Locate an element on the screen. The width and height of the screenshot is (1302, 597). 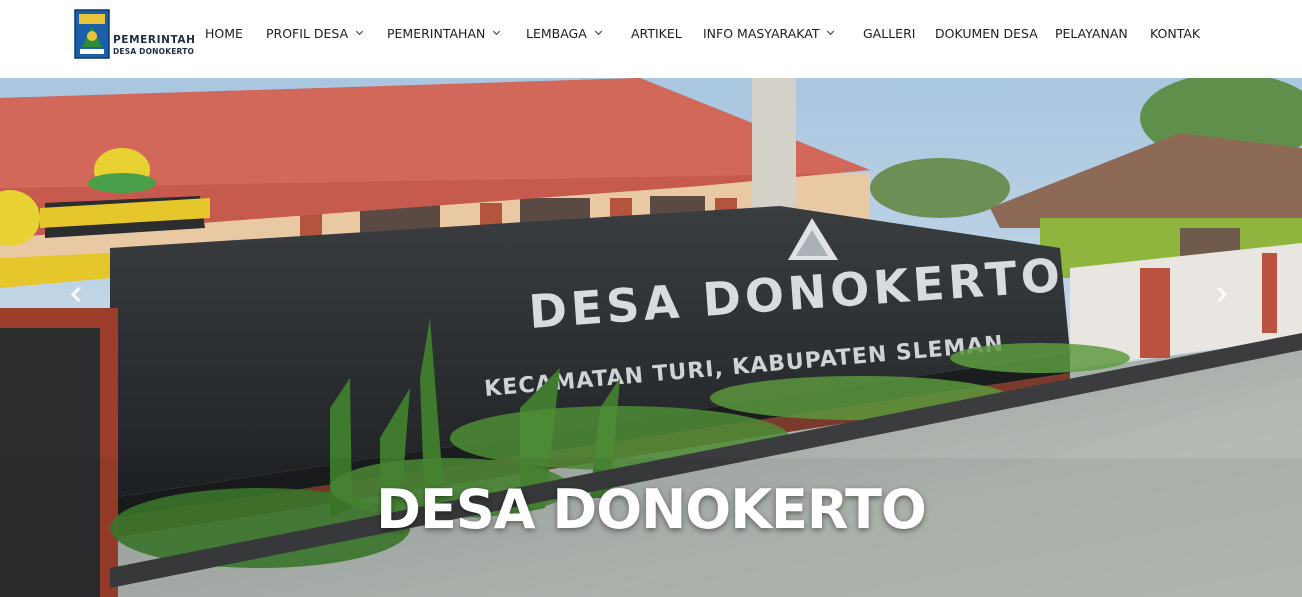
nav-home-label: HOME is located at coordinates (224, 33).